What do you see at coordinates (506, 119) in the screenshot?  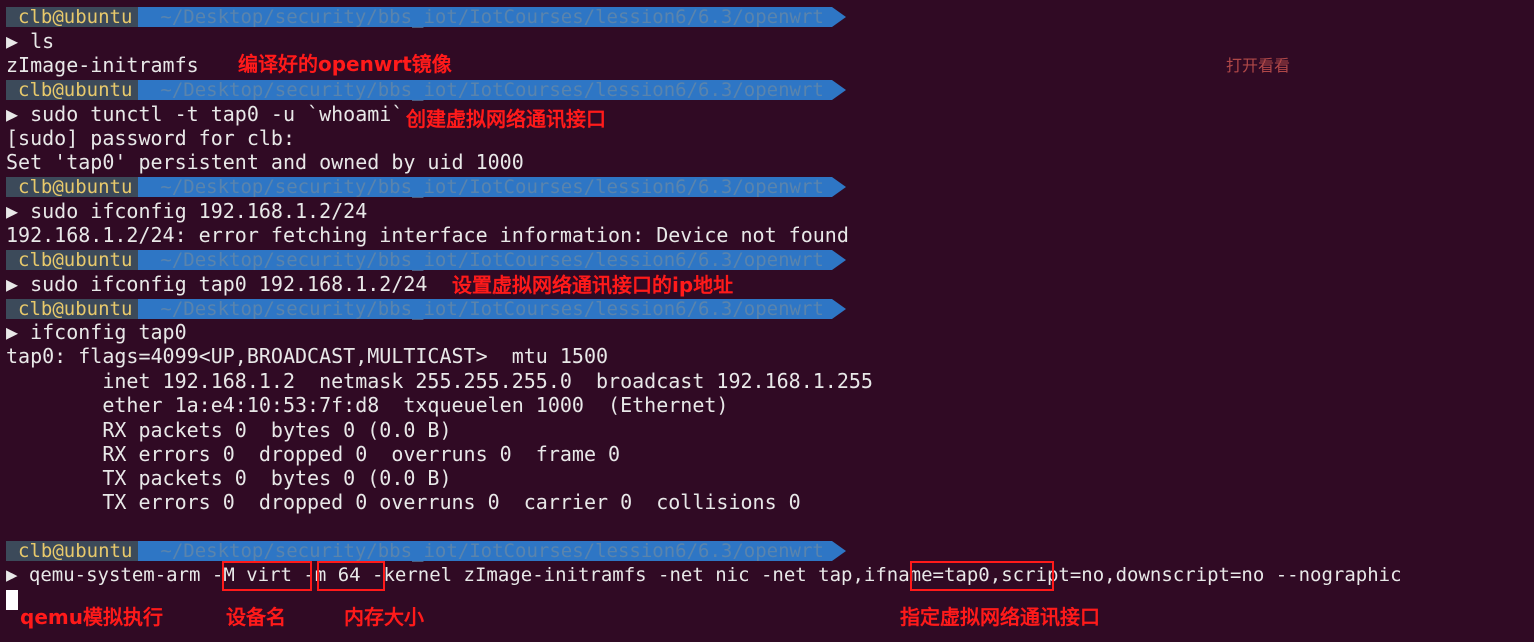 I see `annotation-create-tap: 创建虚拟网络通讯接口` at bounding box center [506, 119].